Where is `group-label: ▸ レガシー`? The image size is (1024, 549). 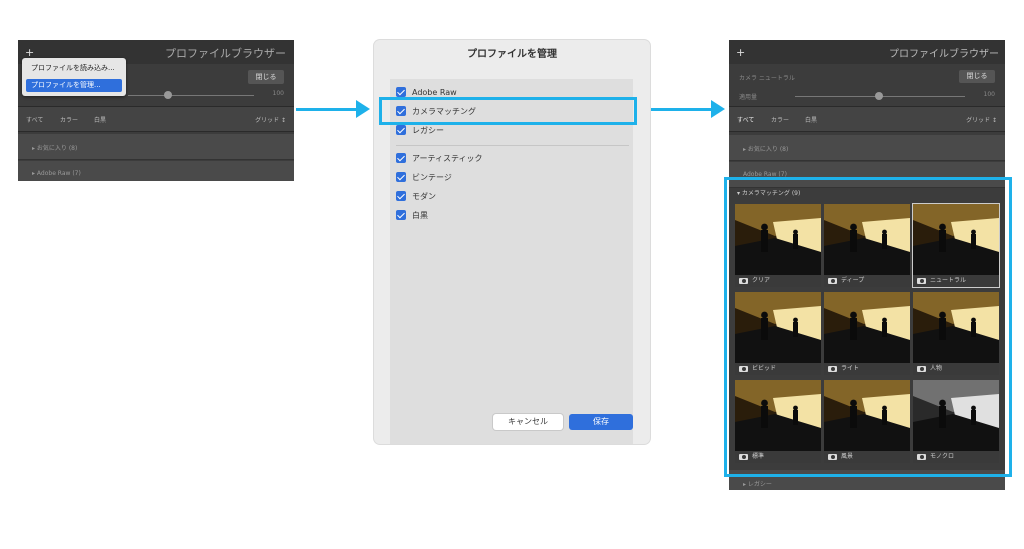
group-label: ▸ レガシー is located at coordinates (757, 484).